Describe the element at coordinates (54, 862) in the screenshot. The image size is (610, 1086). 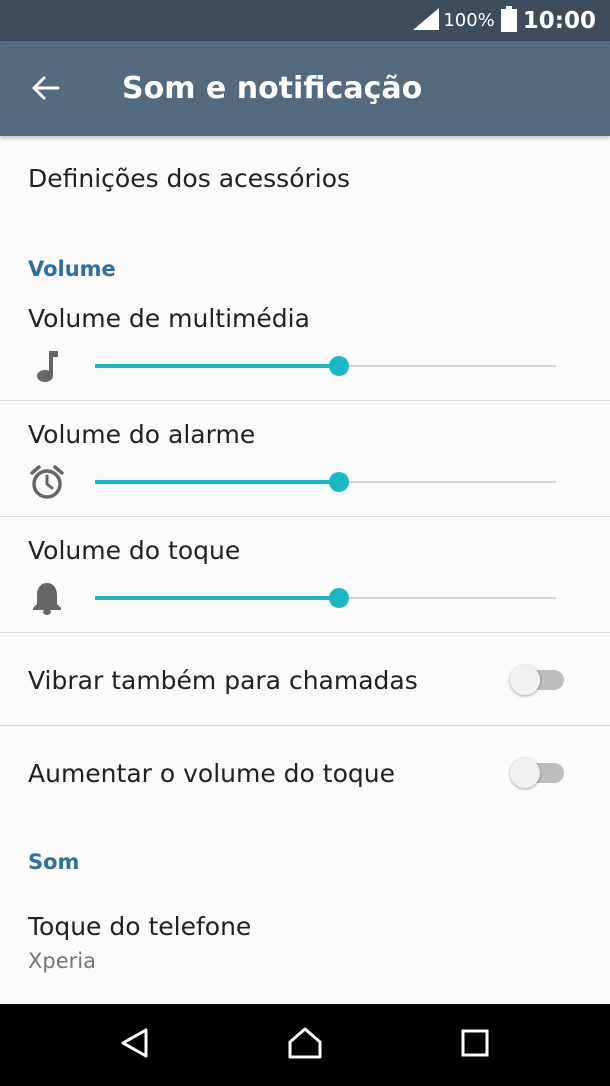
I see `section-header-sound: Som` at that location.